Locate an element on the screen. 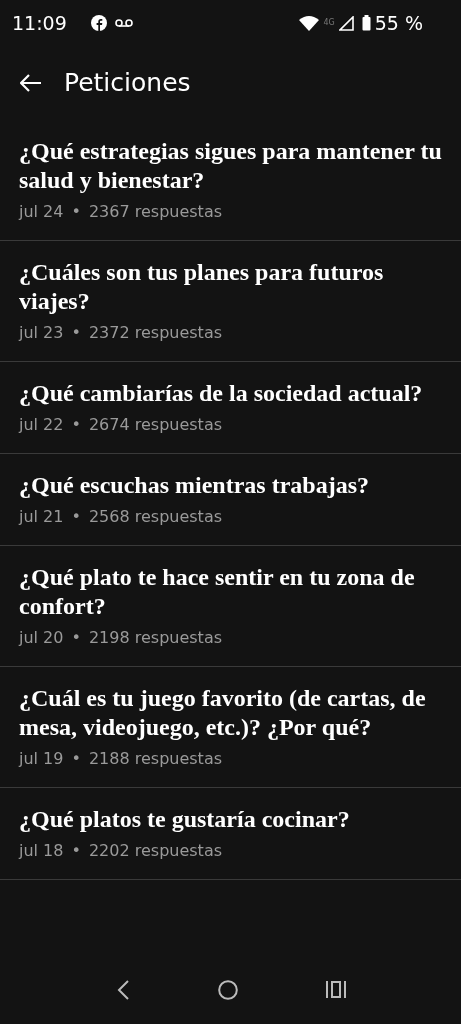  battery-level: 55 % is located at coordinates (398, 23).